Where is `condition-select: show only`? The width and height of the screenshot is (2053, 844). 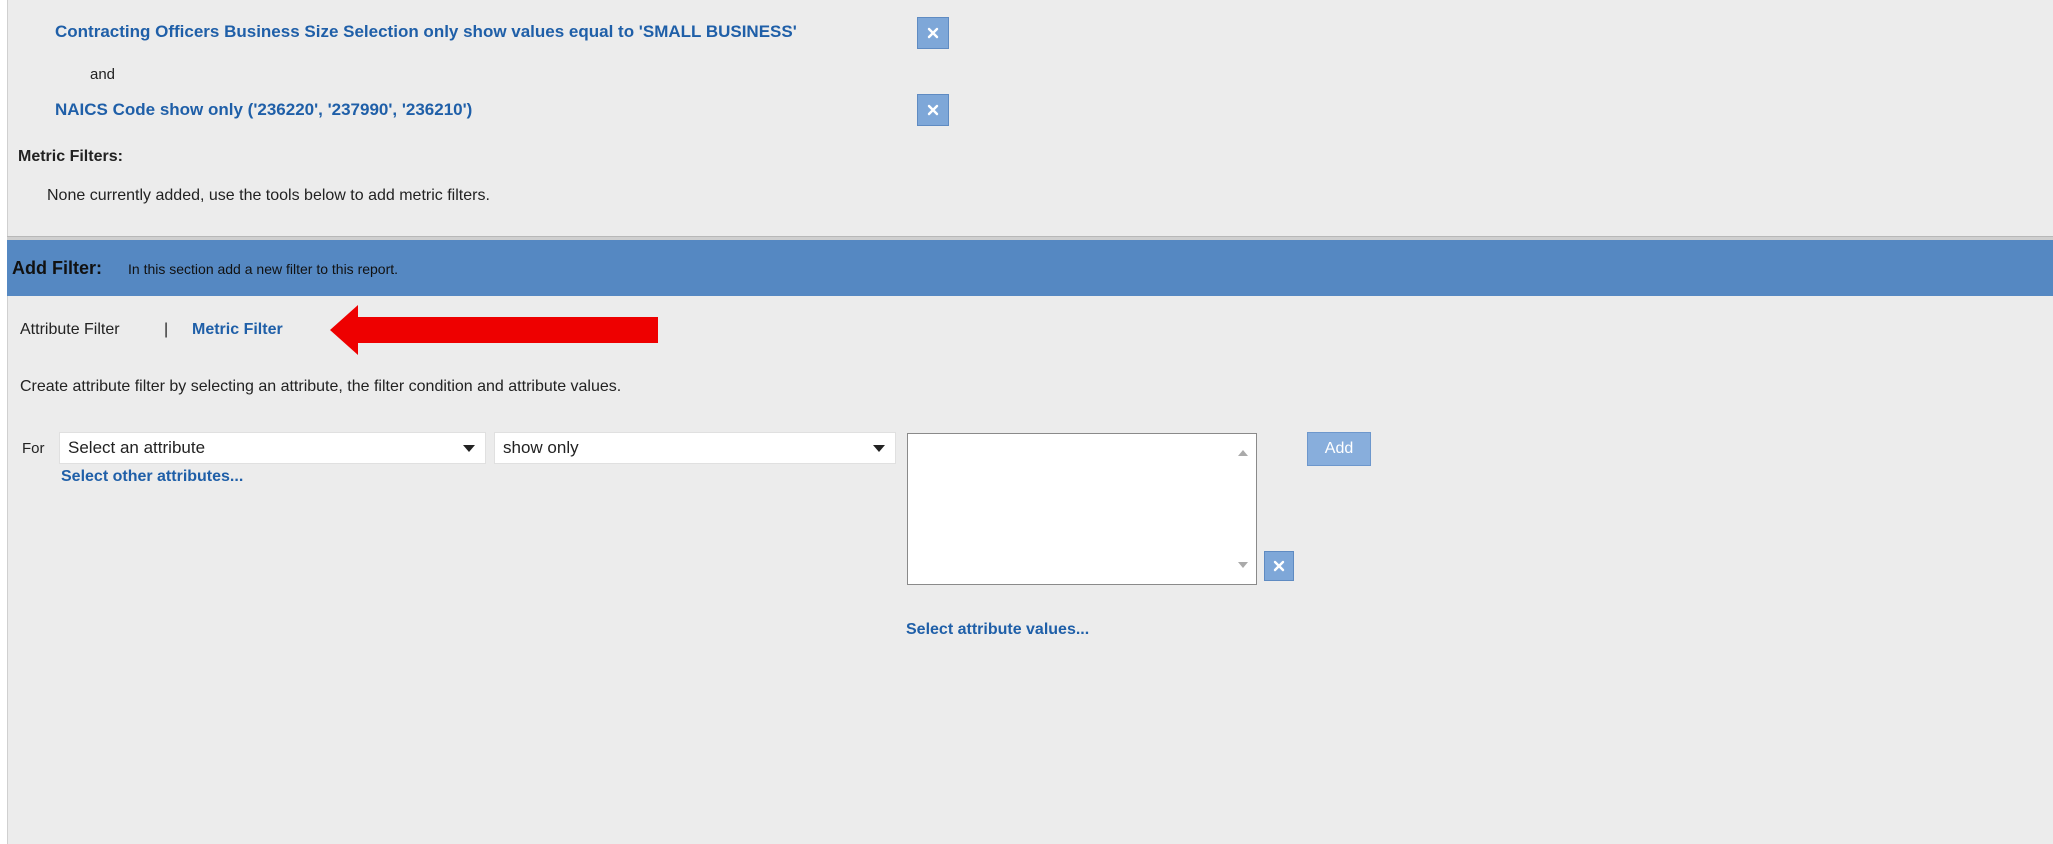 condition-select: show only is located at coordinates (695, 448).